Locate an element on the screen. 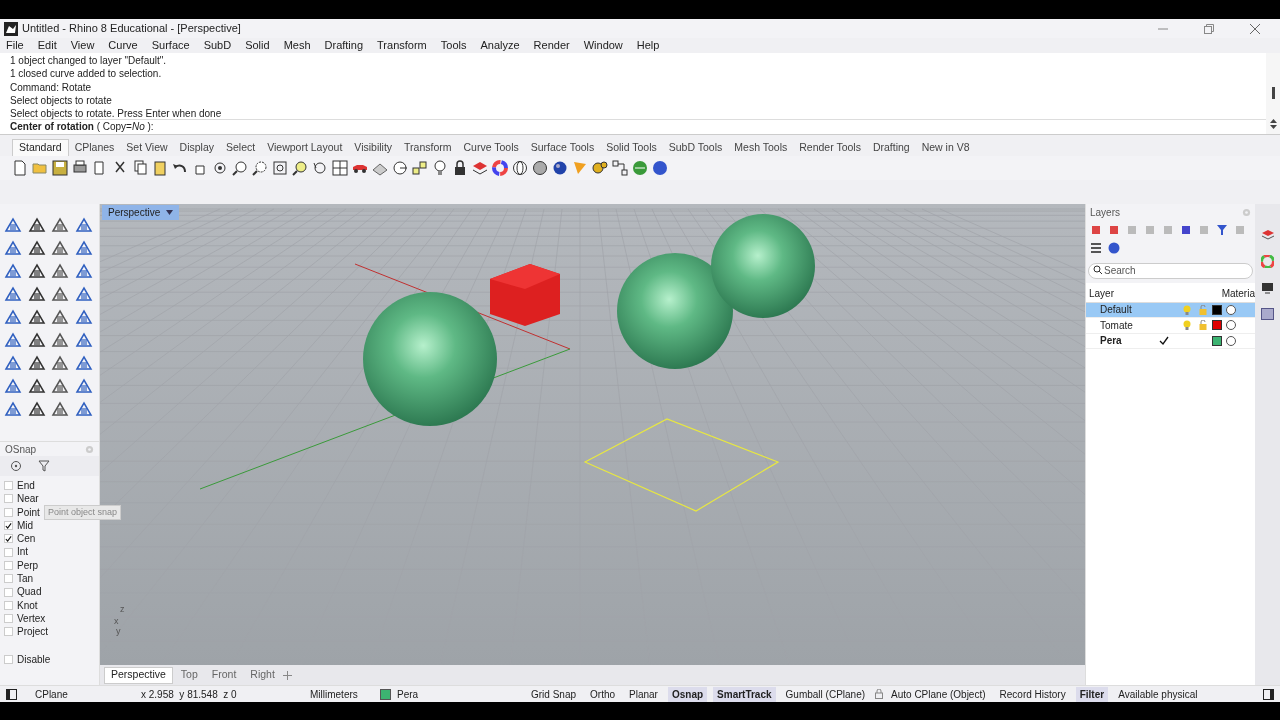 The height and width of the screenshot is (720, 1280). viewport-tab: Top is located at coordinates (189, 675).